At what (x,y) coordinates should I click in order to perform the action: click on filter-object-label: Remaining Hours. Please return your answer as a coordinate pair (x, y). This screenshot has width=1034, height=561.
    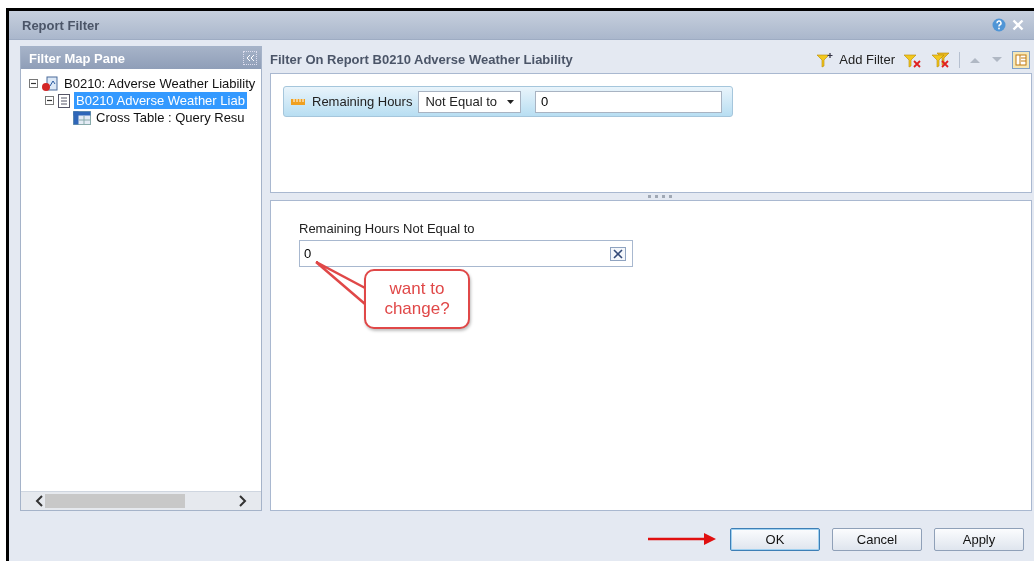
    Looking at the image, I should click on (362, 101).